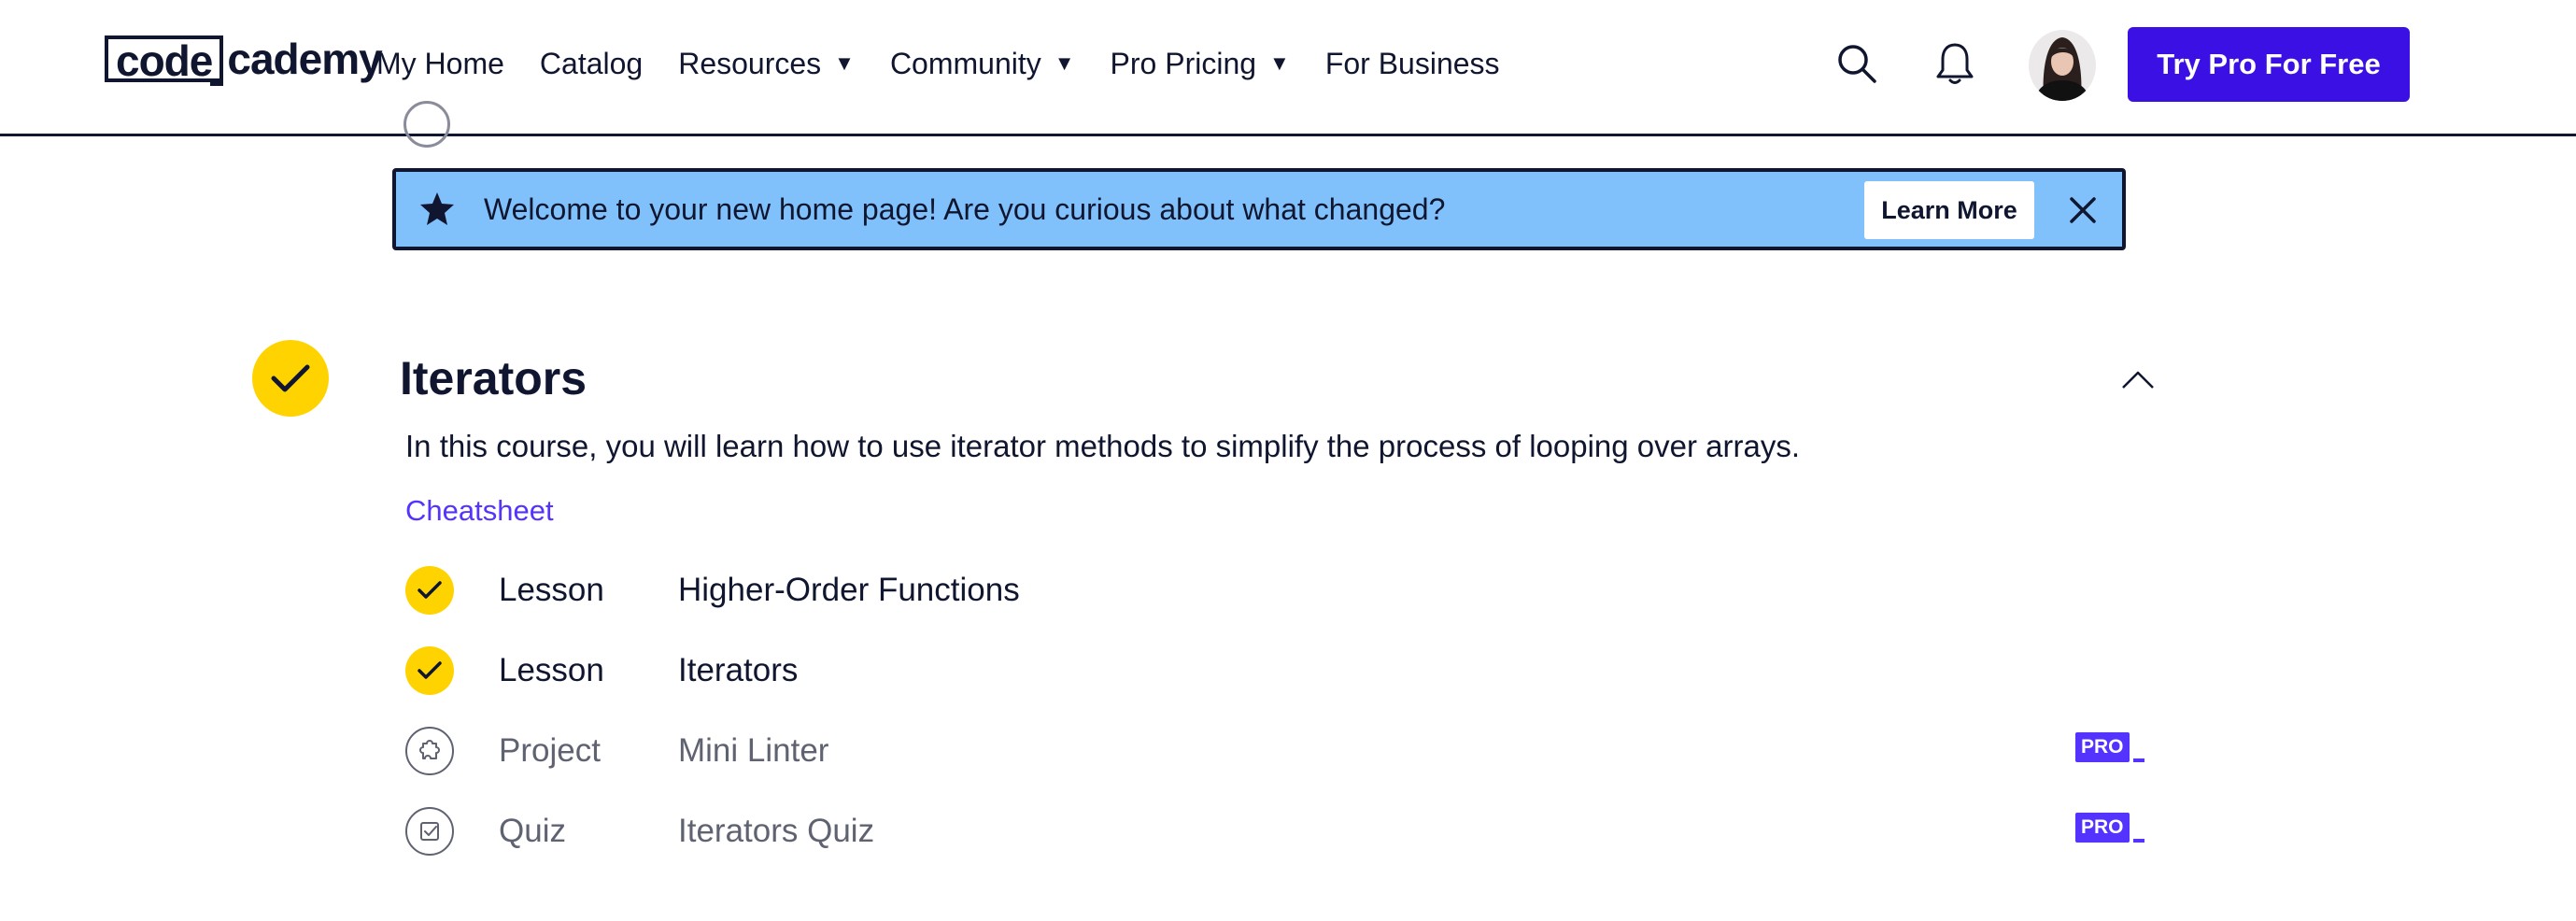 This screenshot has height=921, width=2576. Describe the element at coordinates (532, 831) in the screenshot. I see `item-type: Quiz` at that location.